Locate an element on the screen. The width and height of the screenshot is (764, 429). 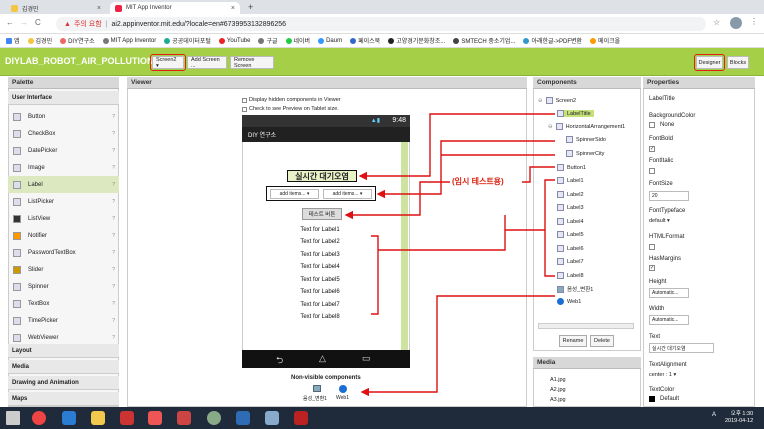
palette-item-label: Label? is located at coordinates (63, 184).